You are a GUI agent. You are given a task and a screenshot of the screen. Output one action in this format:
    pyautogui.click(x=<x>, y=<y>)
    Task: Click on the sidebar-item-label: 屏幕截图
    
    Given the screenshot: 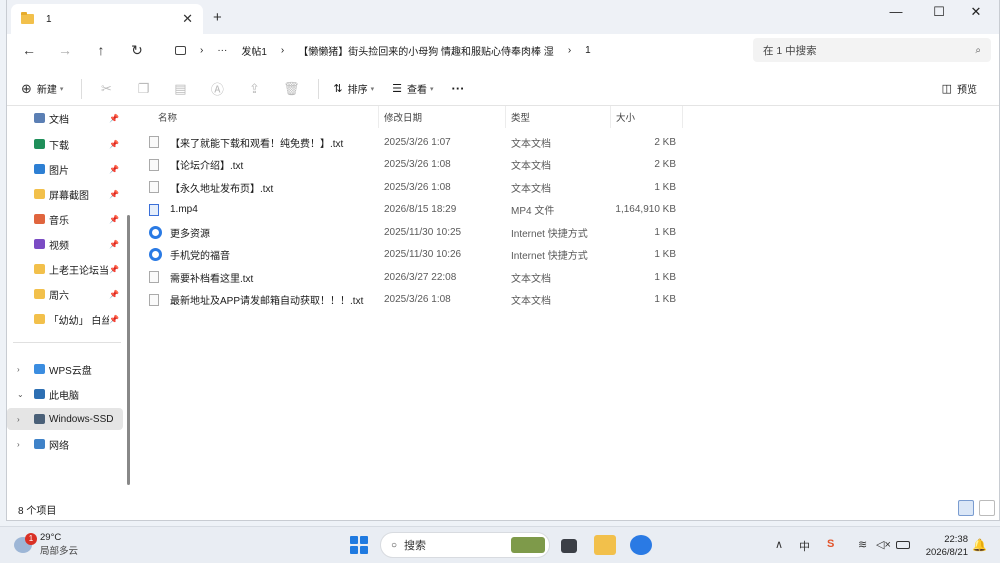 What is the action you would take?
    pyautogui.click(x=69, y=196)
    